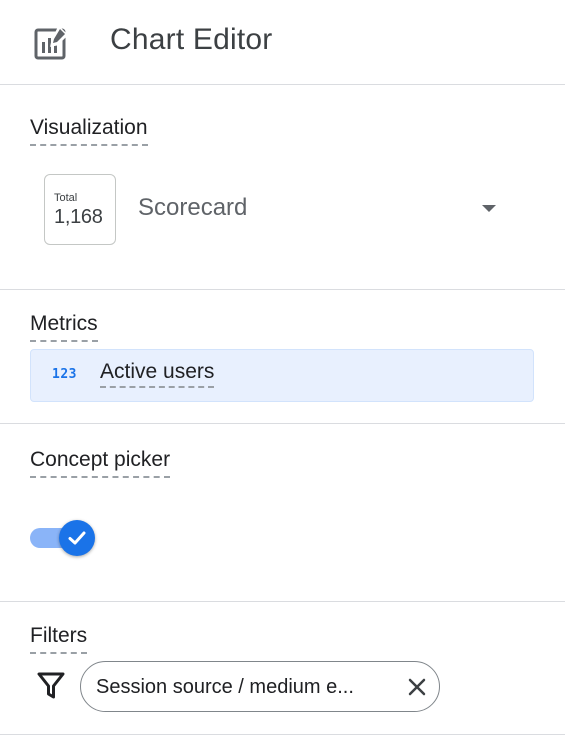 The height and width of the screenshot is (737, 565). What do you see at coordinates (64, 374) in the screenshot?
I see `numeric-type-icon: 123` at bounding box center [64, 374].